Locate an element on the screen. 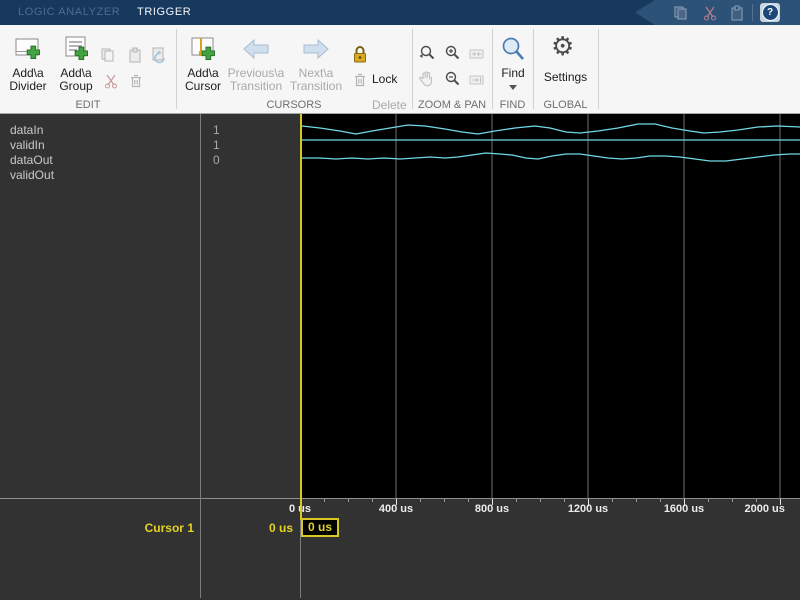 Image resolution: width=800 pixels, height=600 pixels. zoom-pan-section-label: ZOOM & PAN is located at coordinates (452, 105).